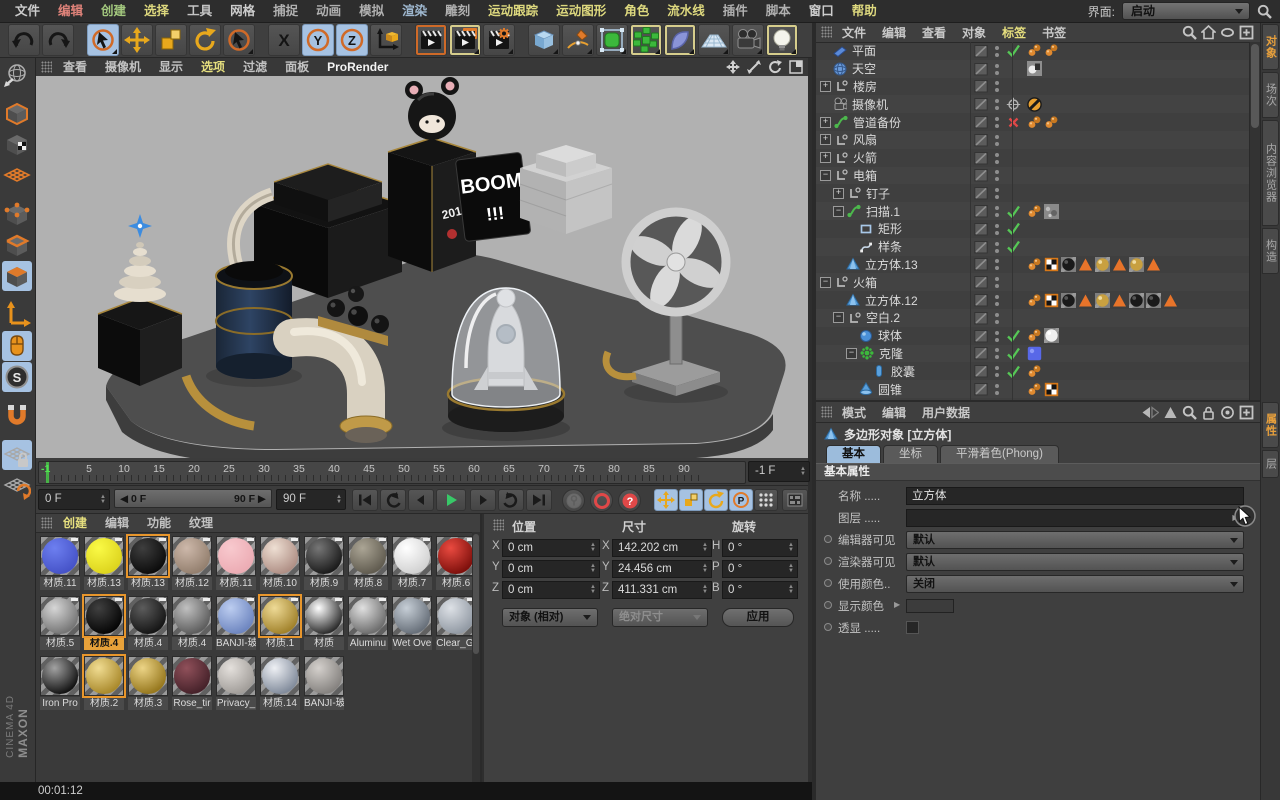  Describe the element at coordinates (662, 548) in the screenshot. I see `coord-field: 142.202 cm ▲ ▼` at that location.